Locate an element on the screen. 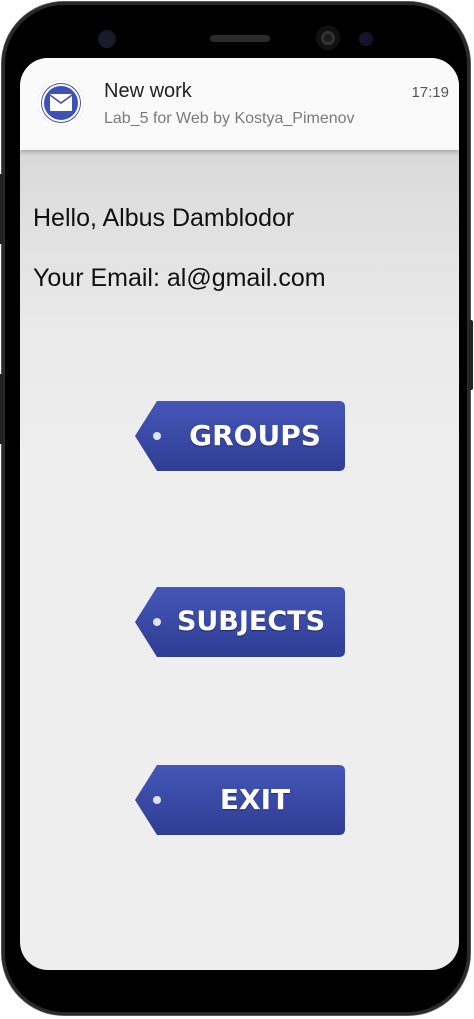 This screenshot has width=474, height=1019. exit-button: EXIT is located at coordinates (240, 800).